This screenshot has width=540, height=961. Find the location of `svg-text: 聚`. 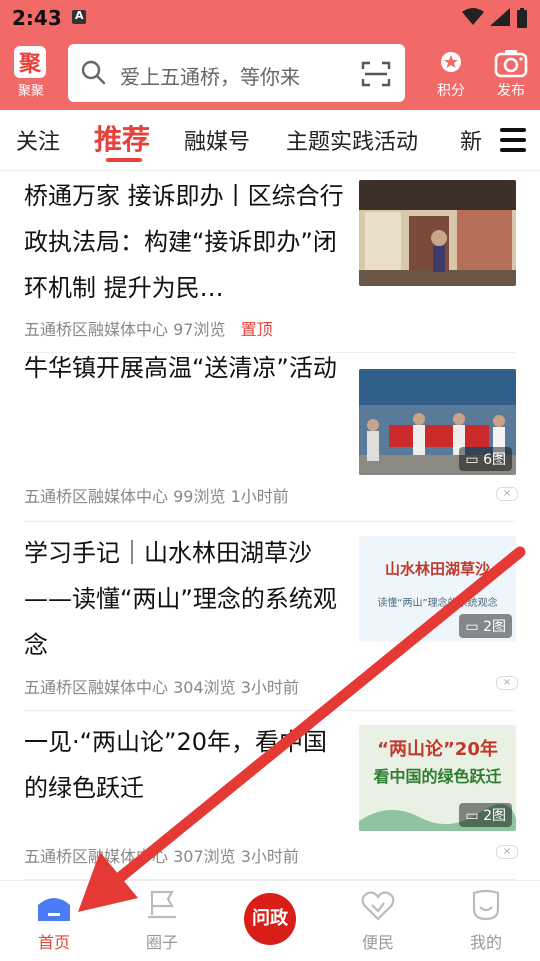

svg-text: 聚 is located at coordinates (30, 64).